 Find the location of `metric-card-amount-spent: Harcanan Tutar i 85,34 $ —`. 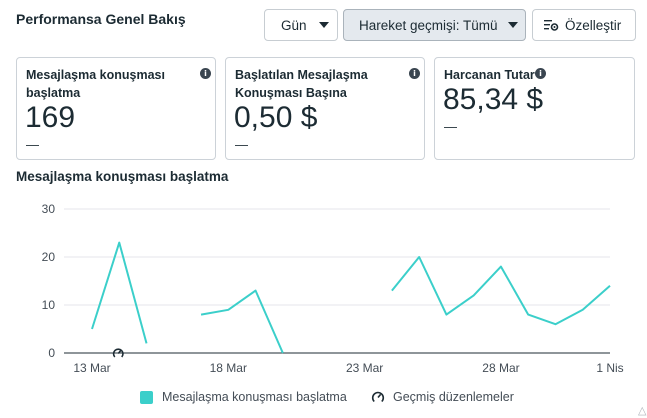

metric-card-amount-spent: Harcanan Tutar i 85,34 $ — is located at coordinates (534, 108).